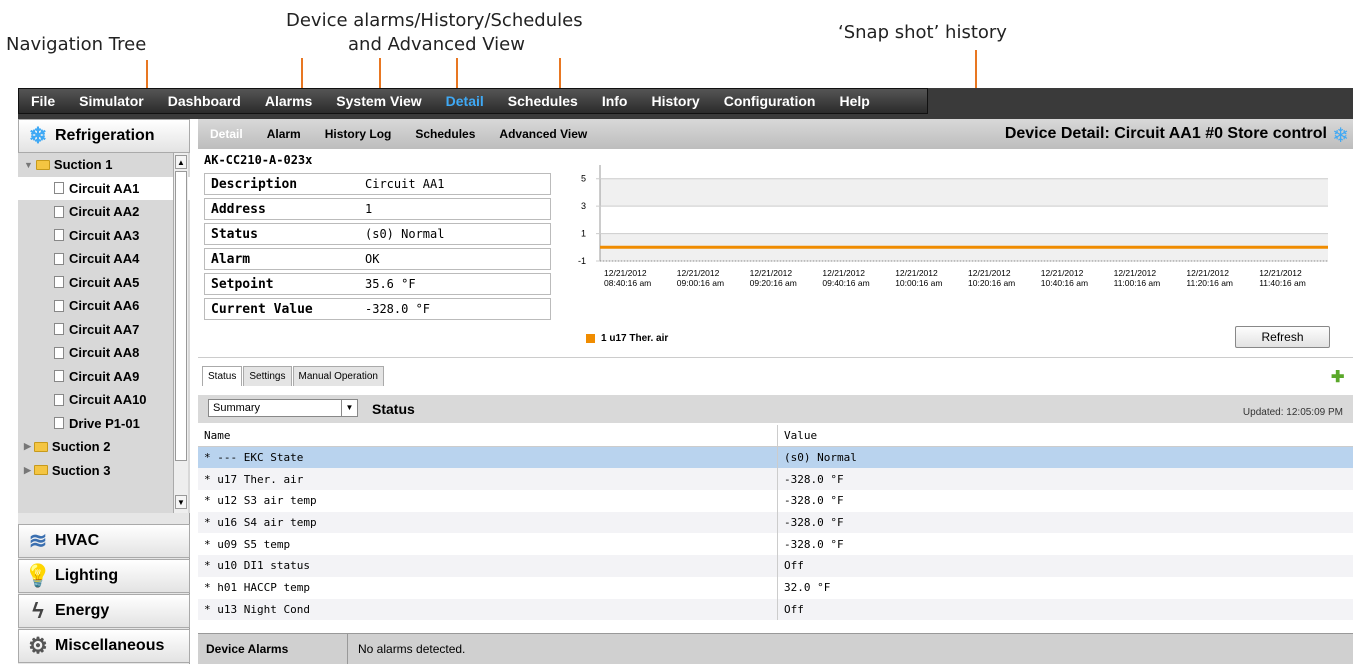  I want to click on subtab-settings: Settings, so click(267, 376).